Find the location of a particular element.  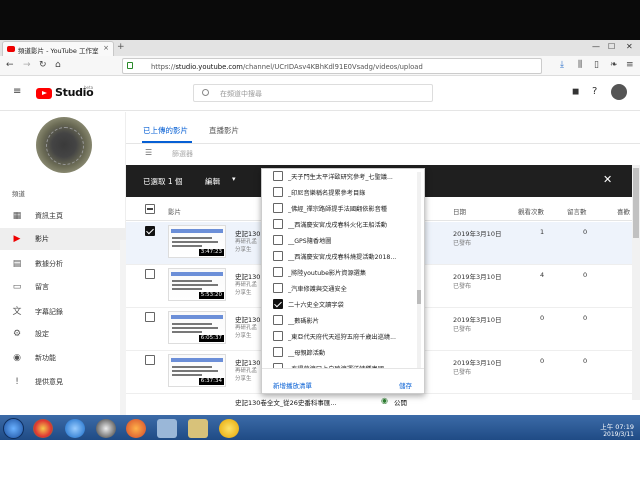

video-date: 2019年3月10日 is located at coordinates (477, 363).